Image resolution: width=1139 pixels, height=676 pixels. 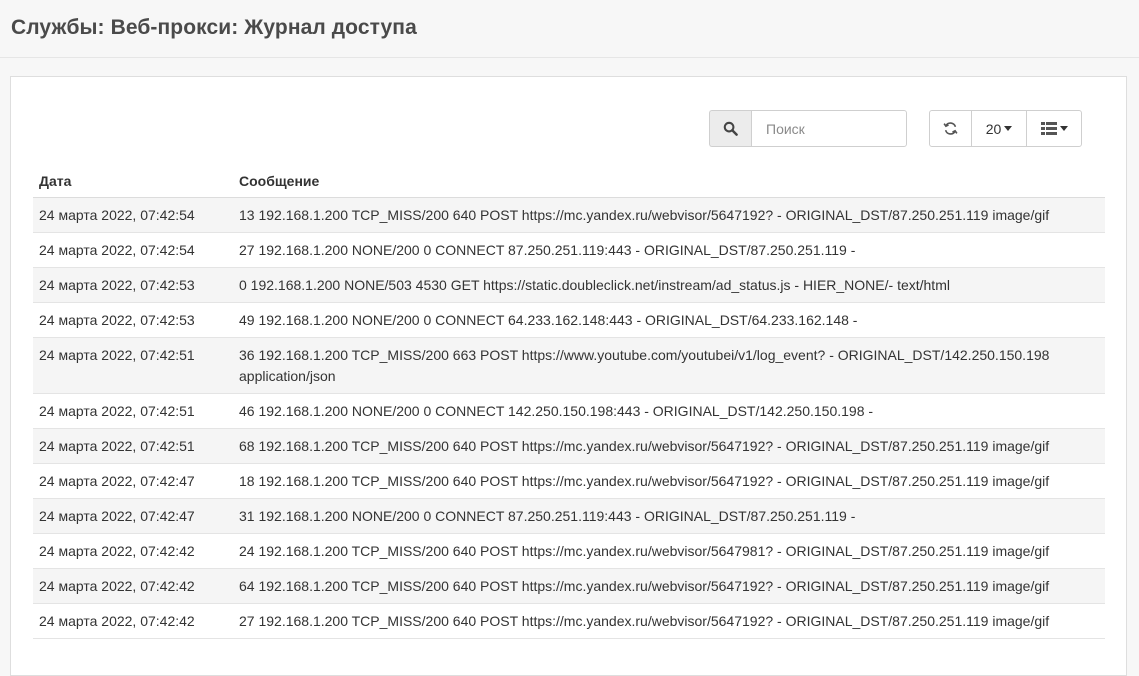 I want to click on search-button, so click(x=730, y=128).